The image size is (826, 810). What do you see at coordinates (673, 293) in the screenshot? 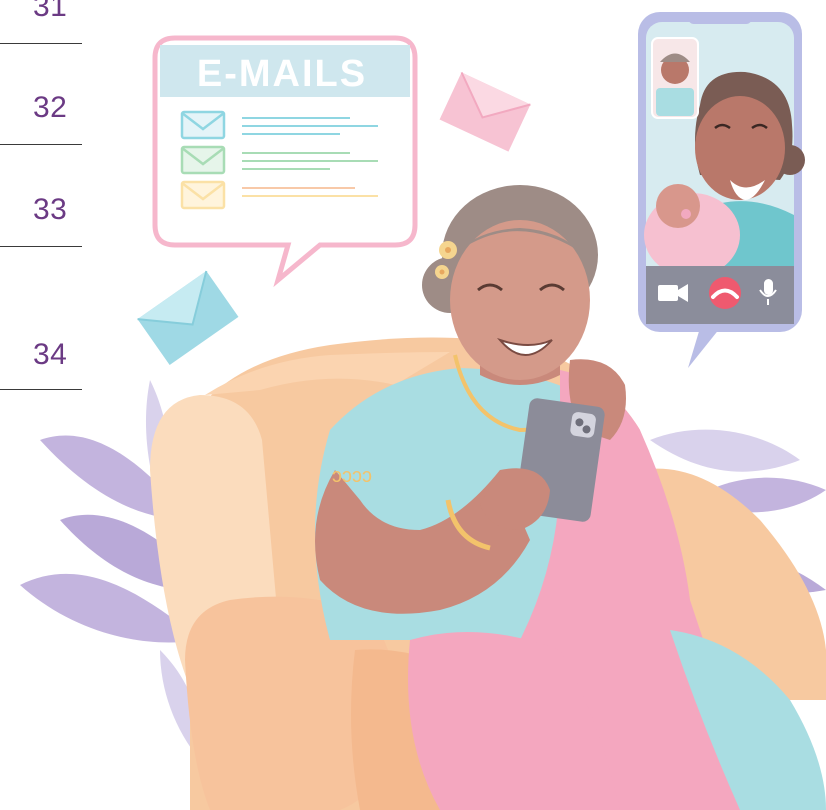
I see `camera-icon` at bounding box center [673, 293].